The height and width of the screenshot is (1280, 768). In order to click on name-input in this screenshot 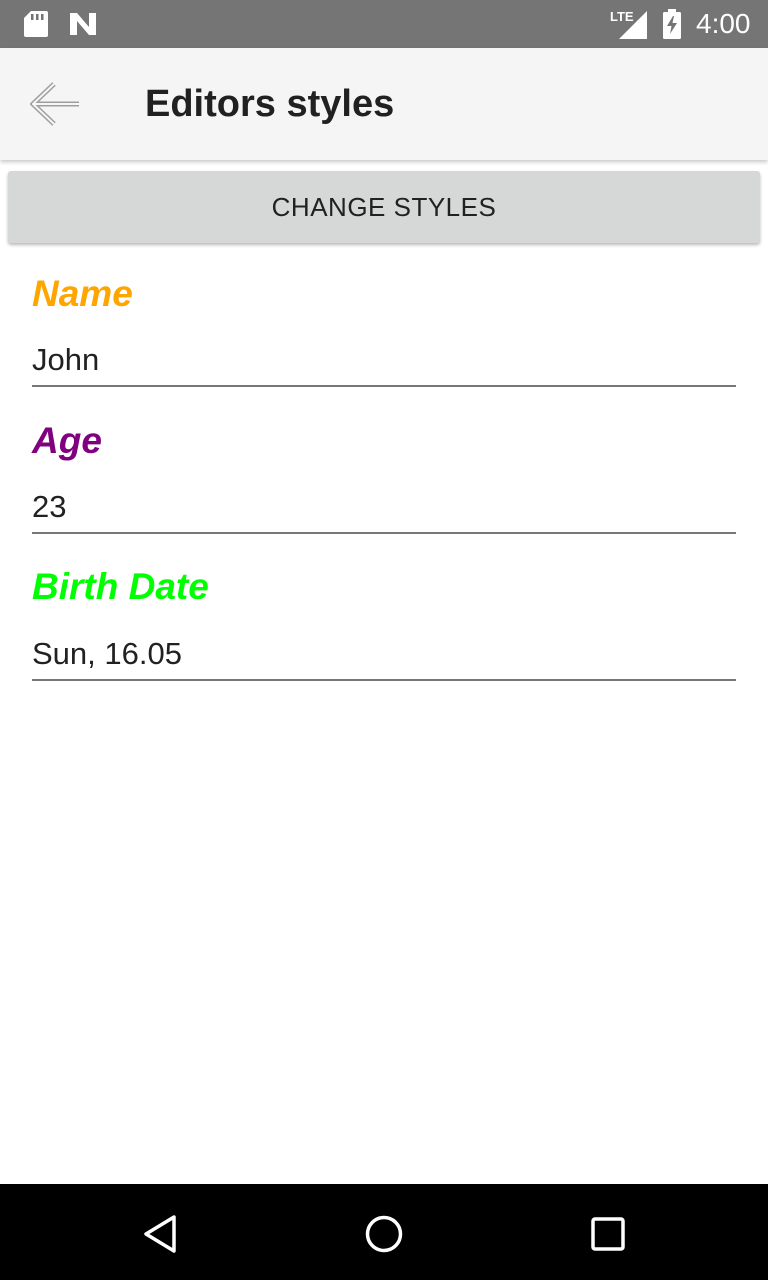, I will do `click(384, 361)`.